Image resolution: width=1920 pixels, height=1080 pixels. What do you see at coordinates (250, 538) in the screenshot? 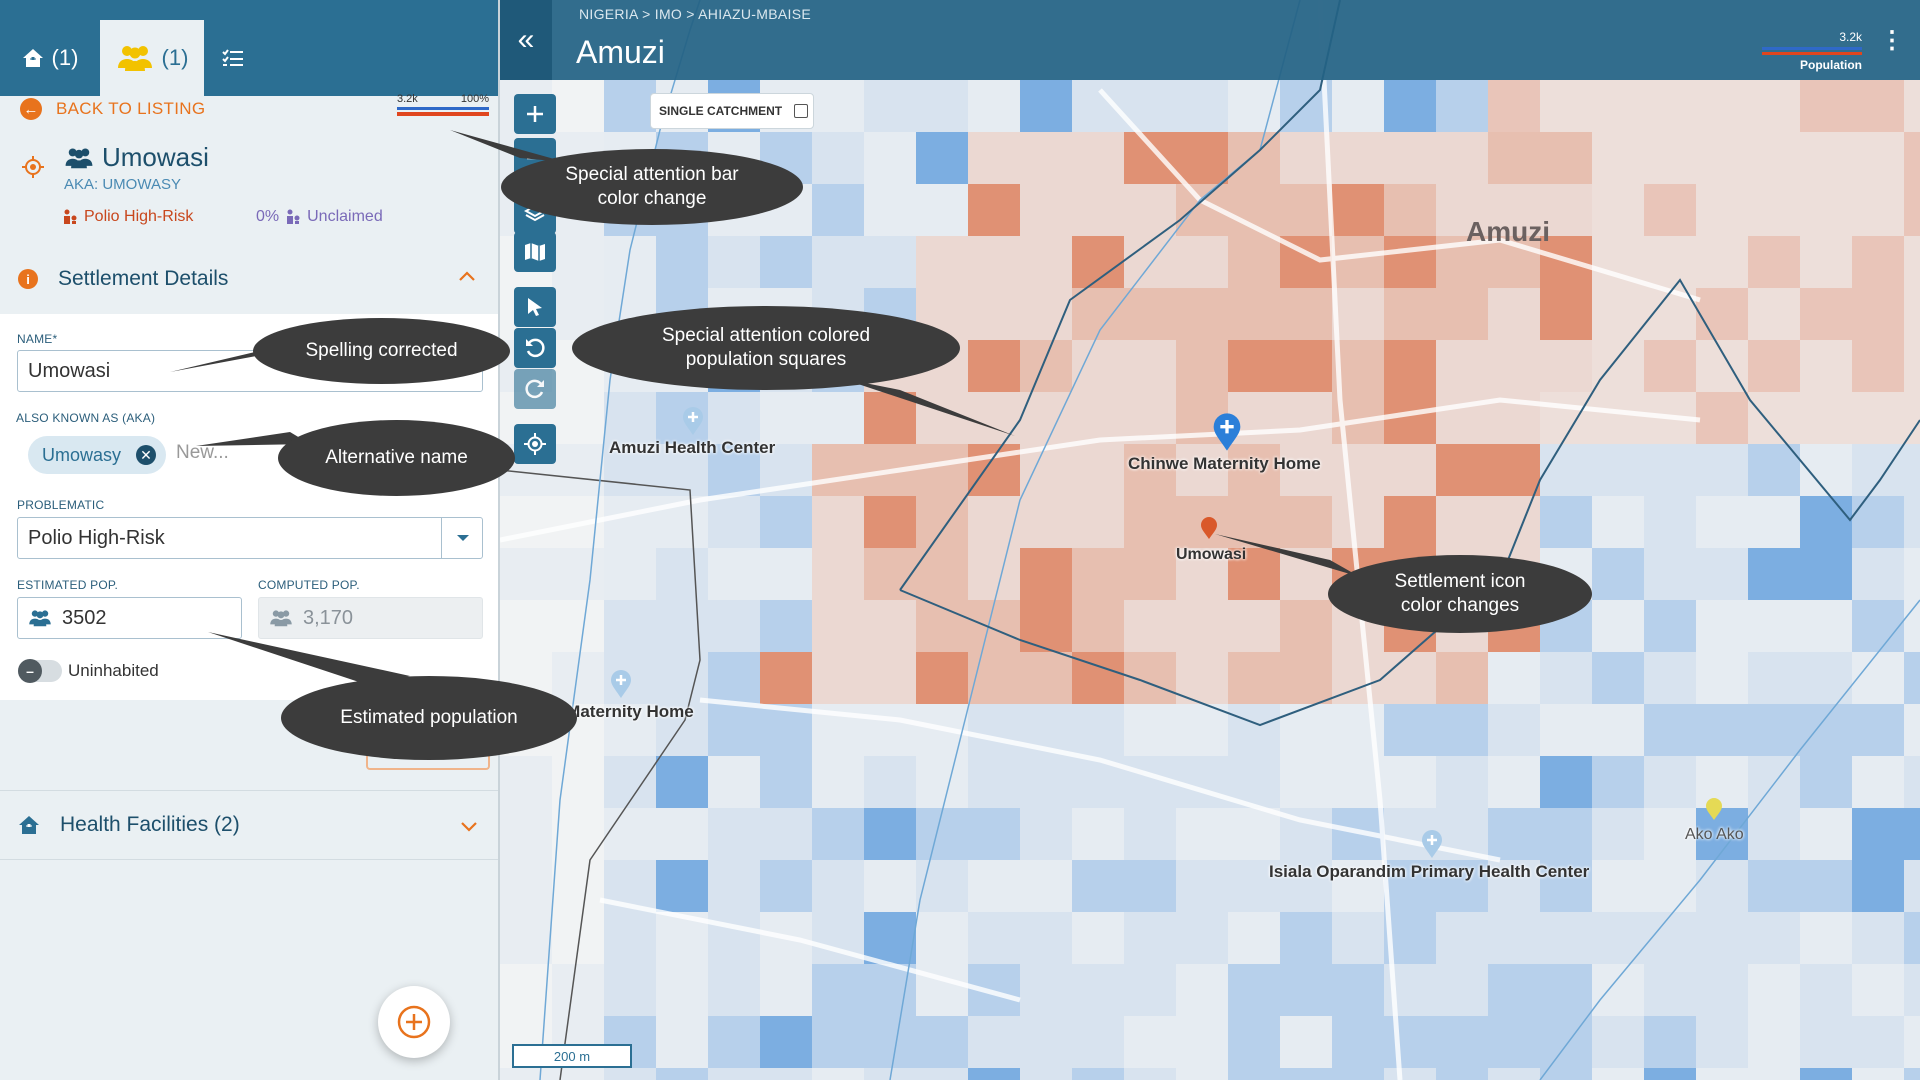
I see `problematic-select: Polio High-Risk` at bounding box center [250, 538].